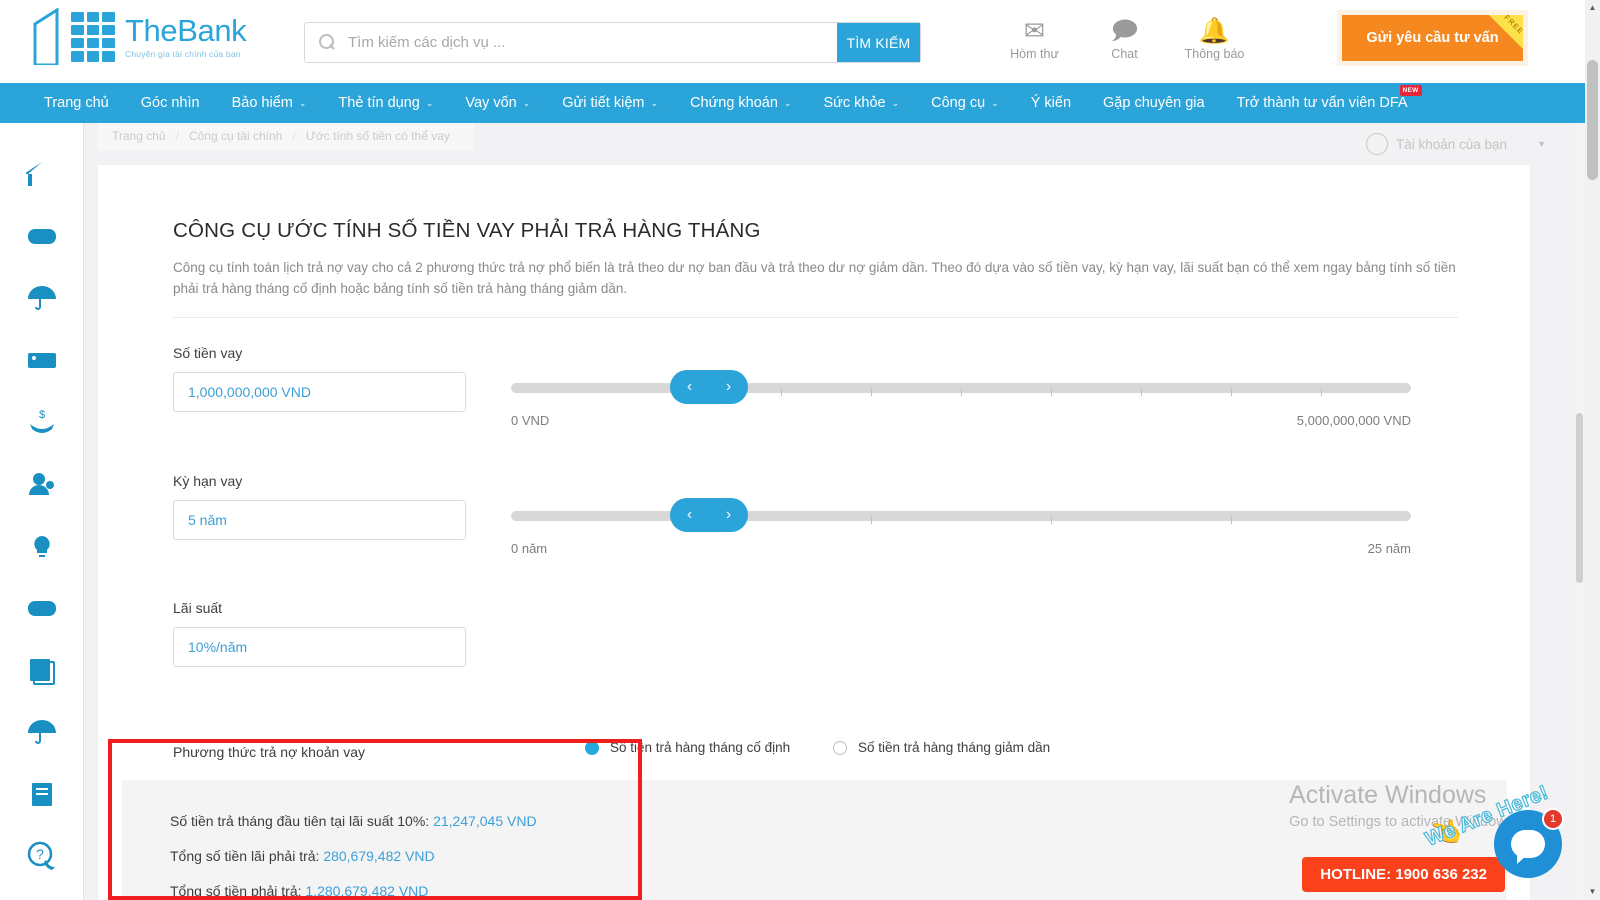  I want to click on result-total-interest-value: 280,679,482 VND, so click(379, 856).